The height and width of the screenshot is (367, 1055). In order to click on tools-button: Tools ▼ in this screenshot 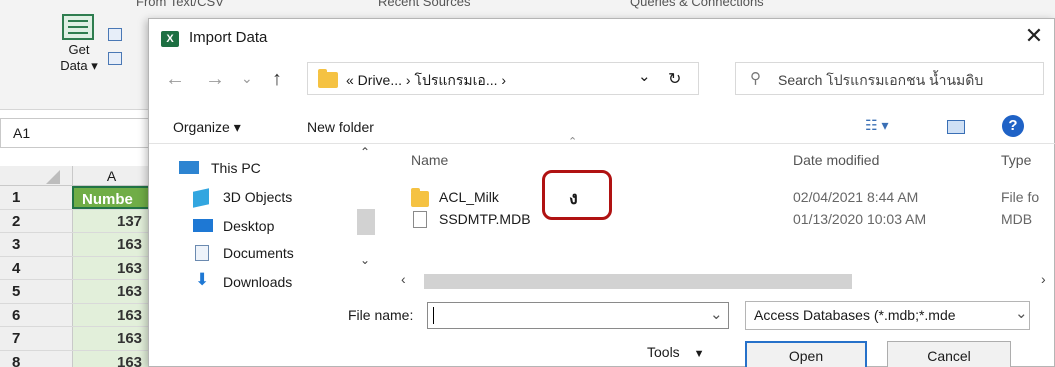, I will do `click(675, 352)`.